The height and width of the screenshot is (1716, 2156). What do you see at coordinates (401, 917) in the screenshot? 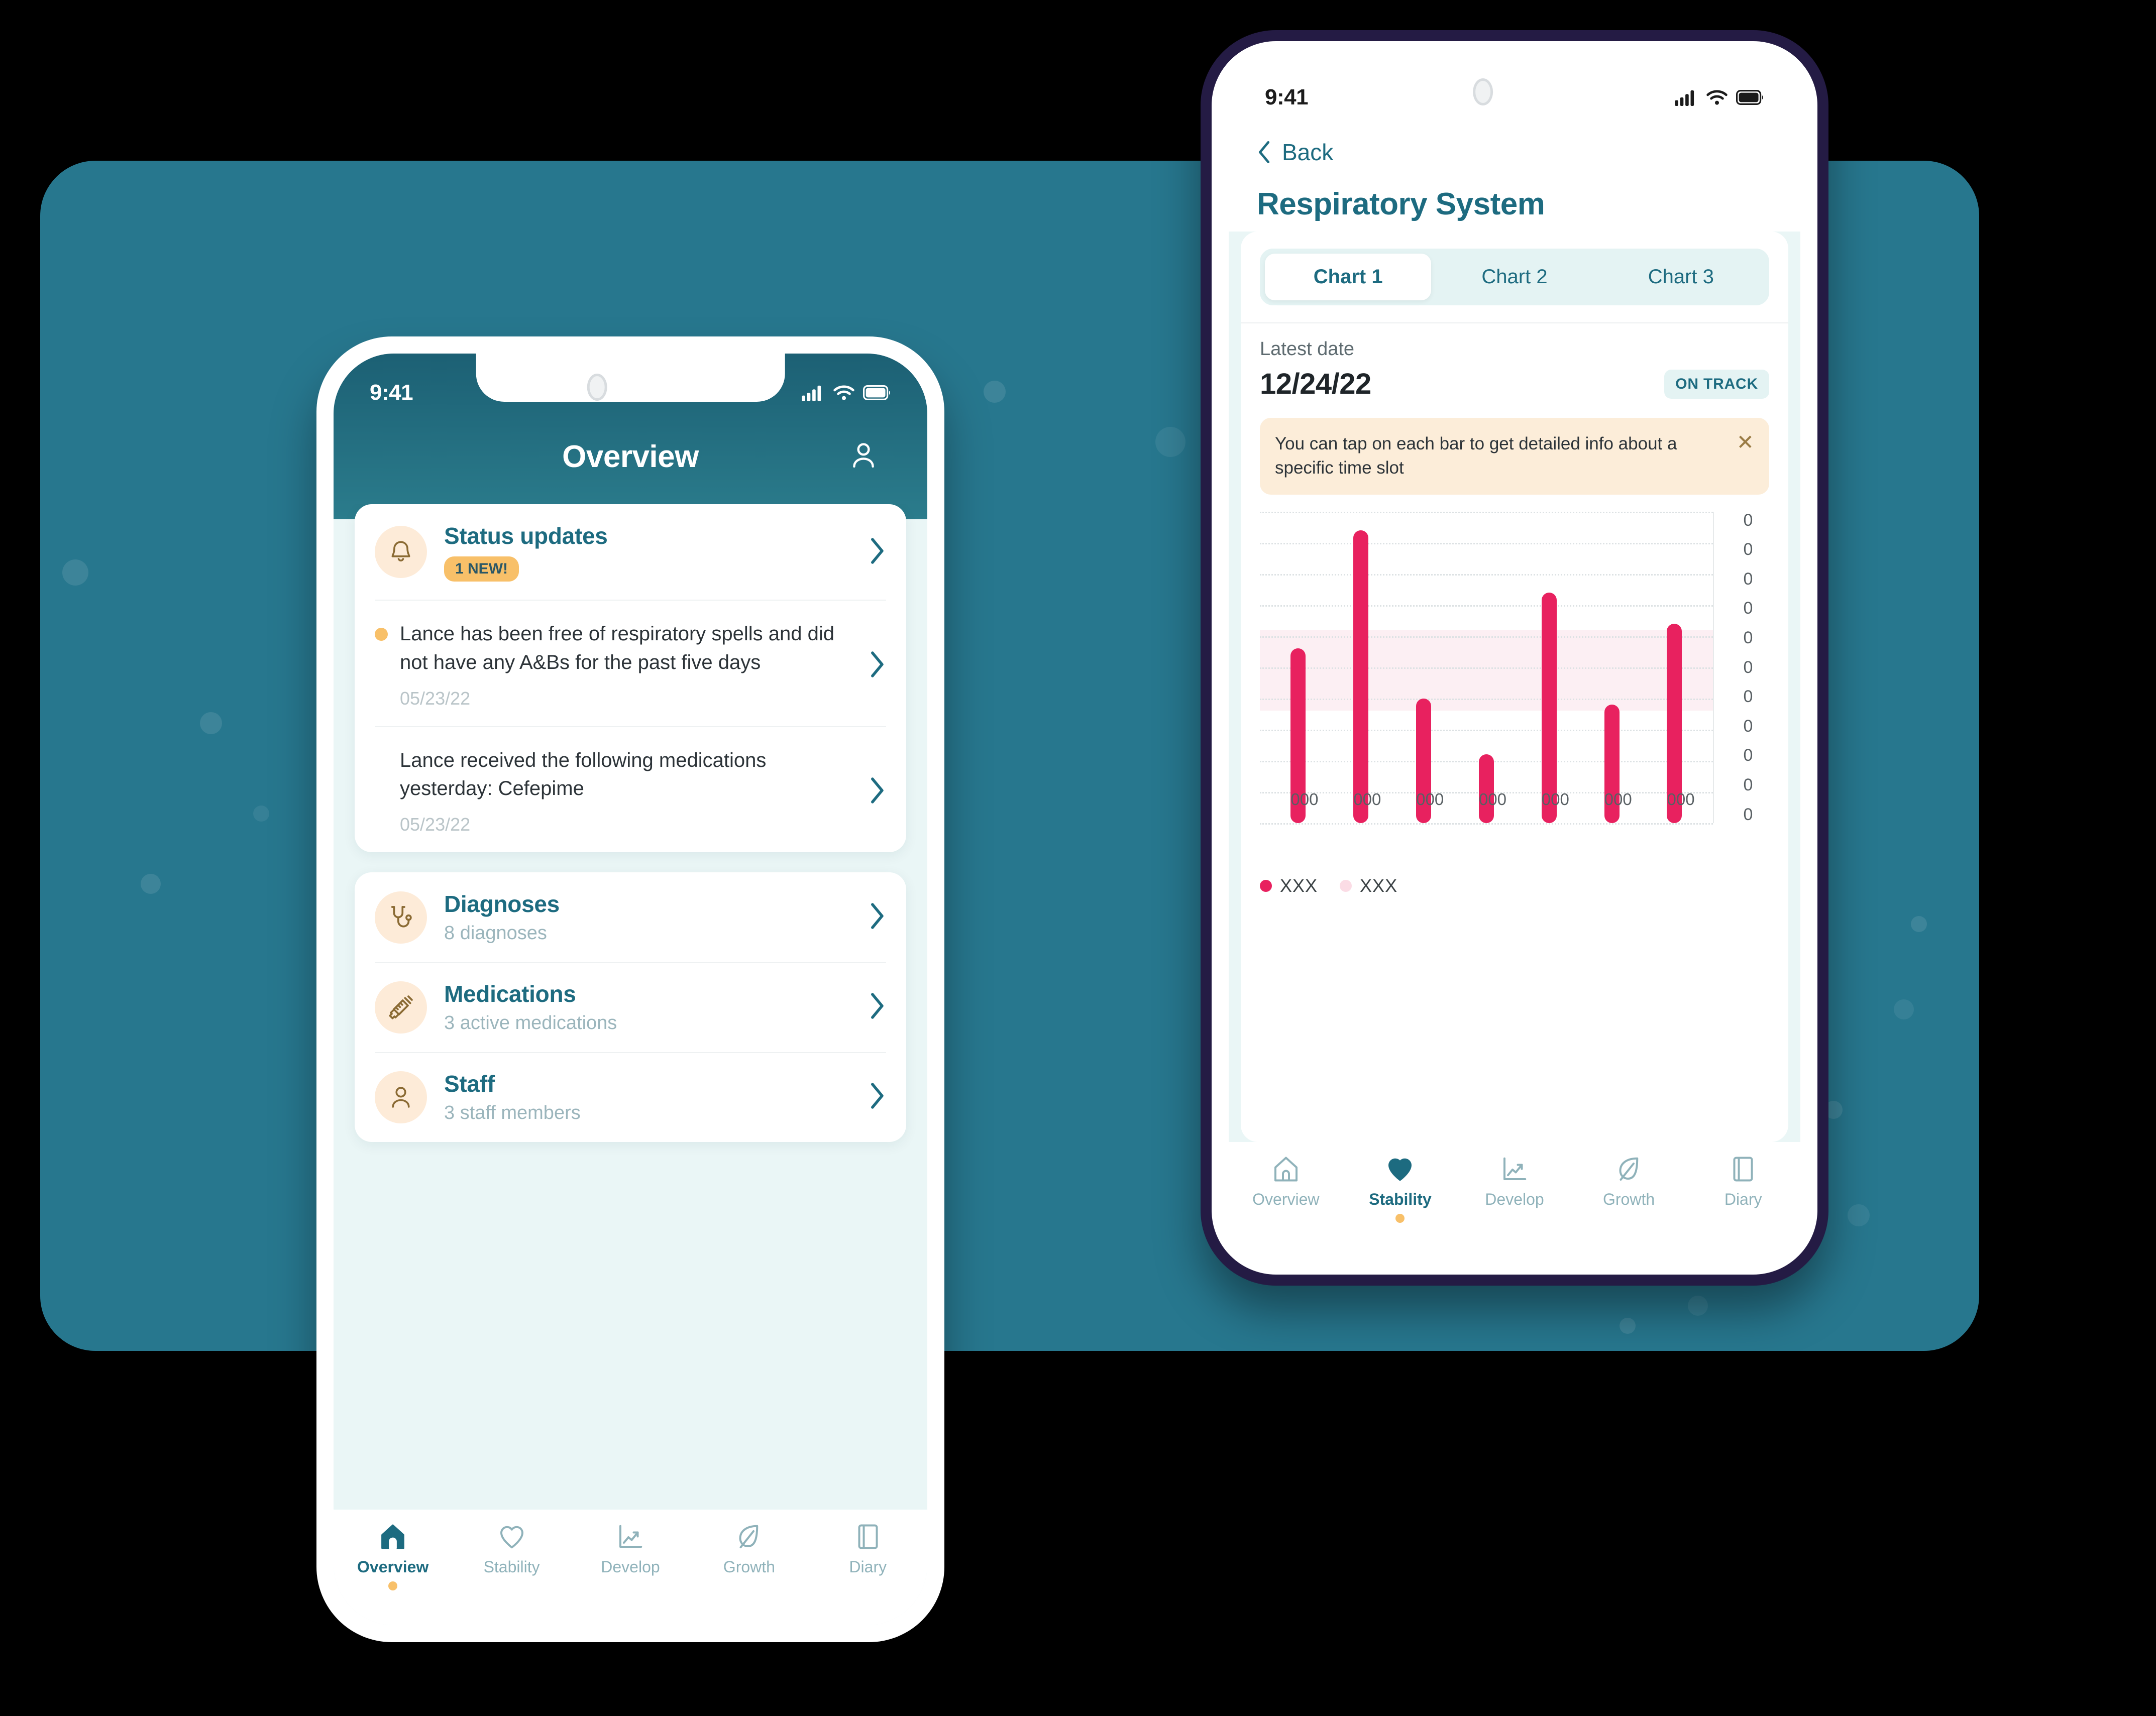
I see `stethoscope-icon` at bounding box center [401, 917].